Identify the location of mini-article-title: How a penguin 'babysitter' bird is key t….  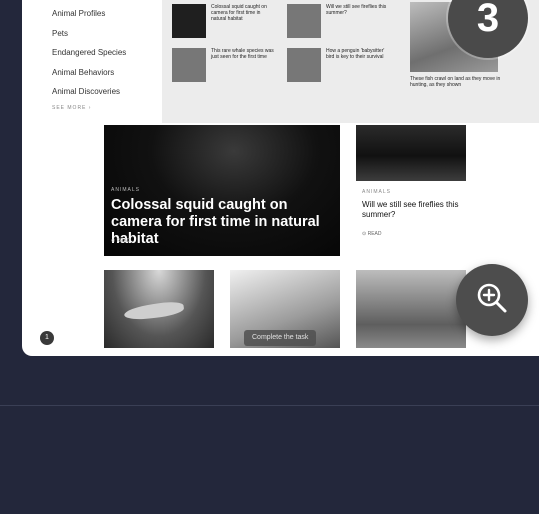
(355, 54).